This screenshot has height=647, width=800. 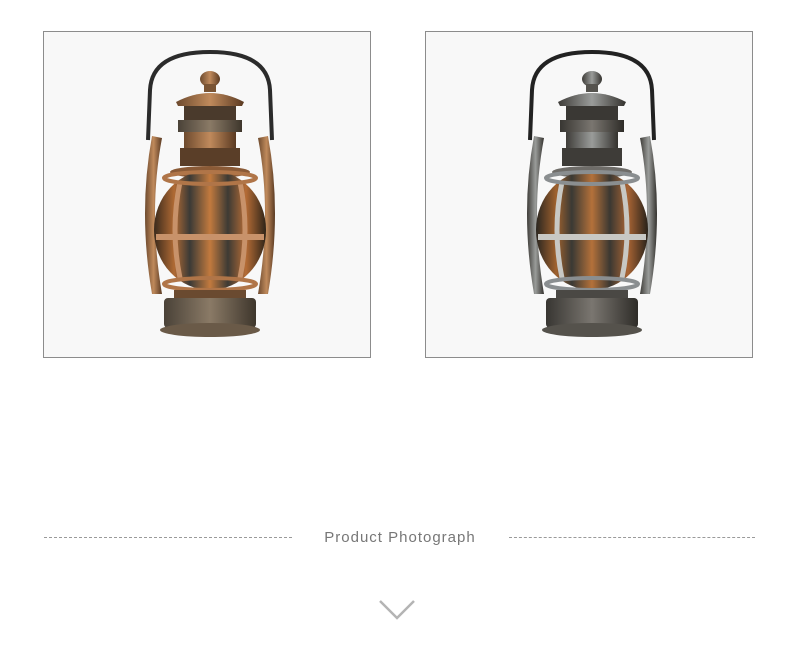 What do you see at coordinates (397, 610) in the screenshot?
I see `chevron-down-icon` at bounding box center [397, 610].